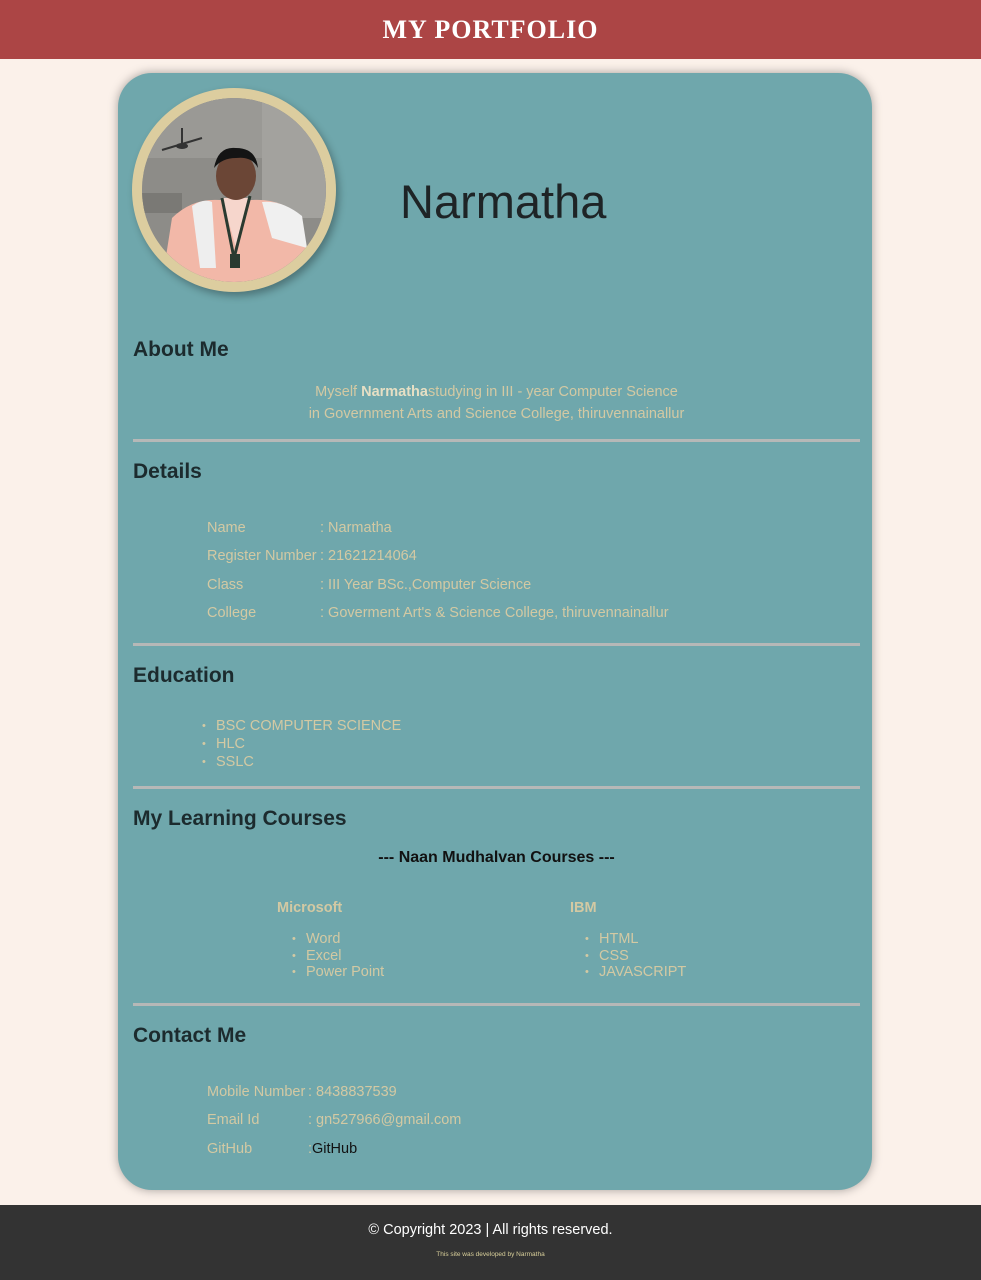 The image size is (981, 1280). Describe the element at coordinates (385, 1120) in the screenshot. I see `contact-value: : gn527966@gmail.com` at that location.